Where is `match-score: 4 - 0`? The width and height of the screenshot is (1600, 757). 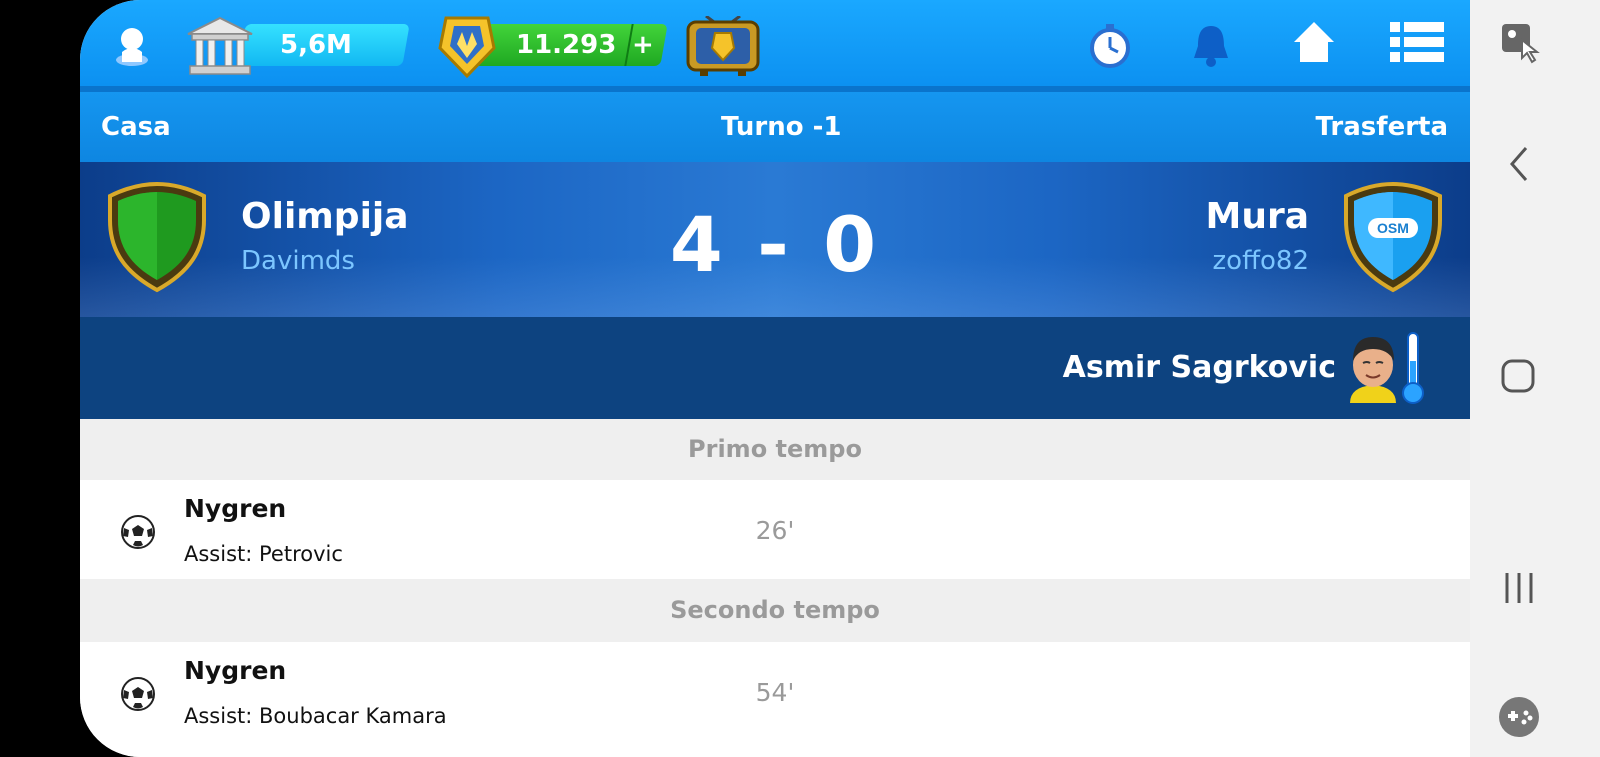
match-score: 4 - 0 is located at coordinates (775, 244).